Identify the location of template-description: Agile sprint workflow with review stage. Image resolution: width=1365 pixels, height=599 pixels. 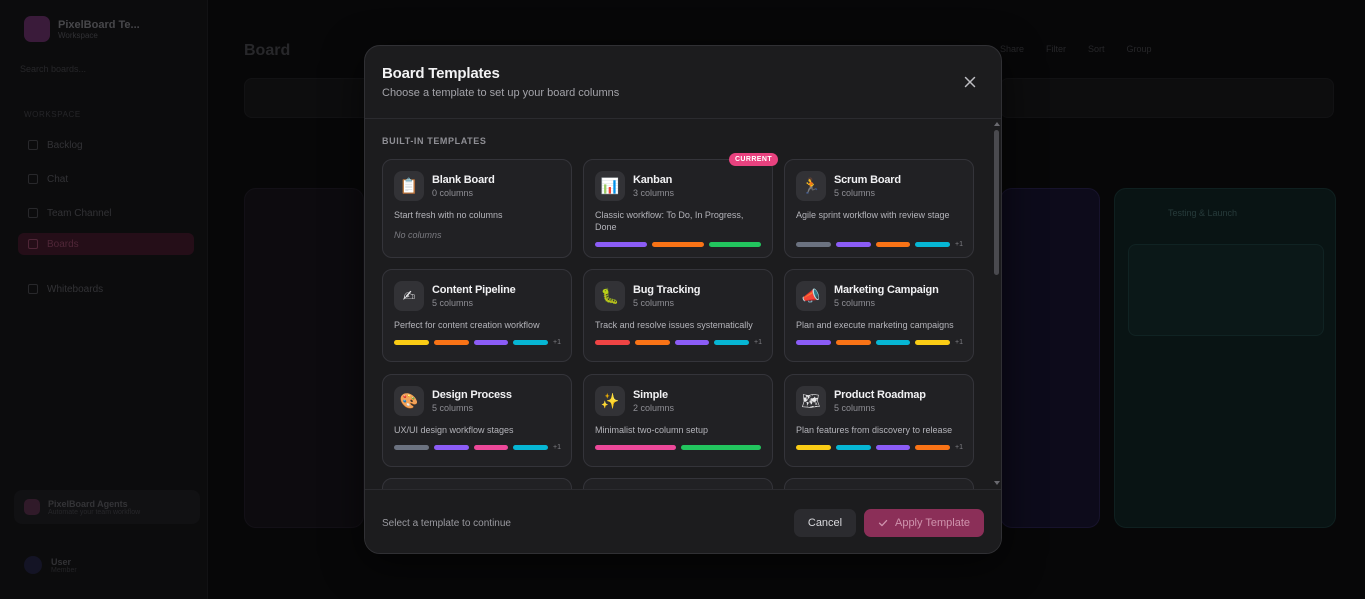
(873, 215).